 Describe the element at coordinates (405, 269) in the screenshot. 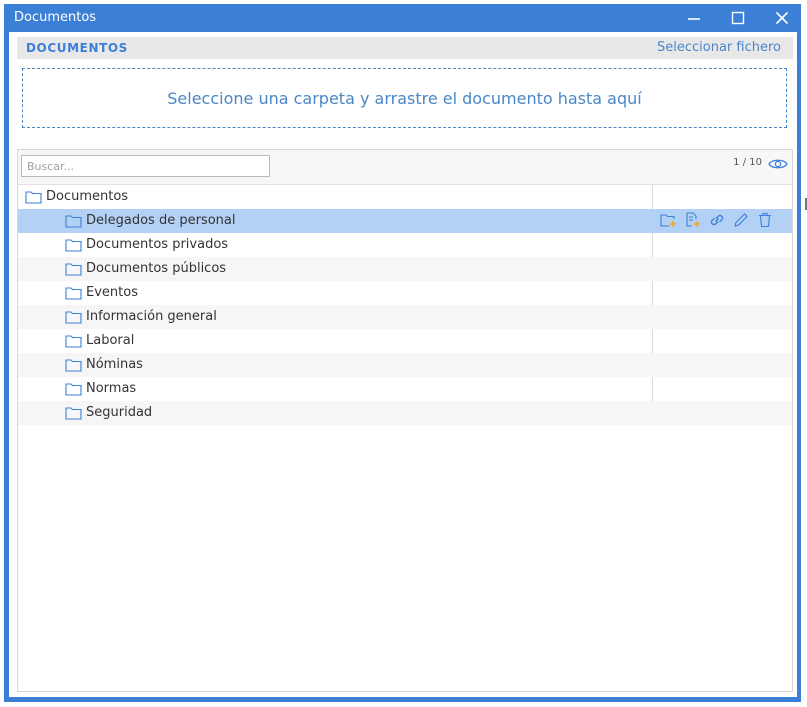

I see `tree-item-publicos: Documentos públicos` at that location.